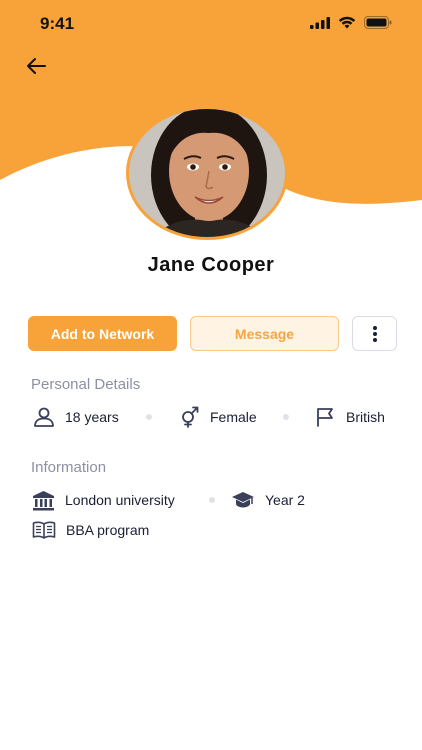 The width and height of the screenshot is (422, 750). I want to click on university-item: London university, so click(103, 500).